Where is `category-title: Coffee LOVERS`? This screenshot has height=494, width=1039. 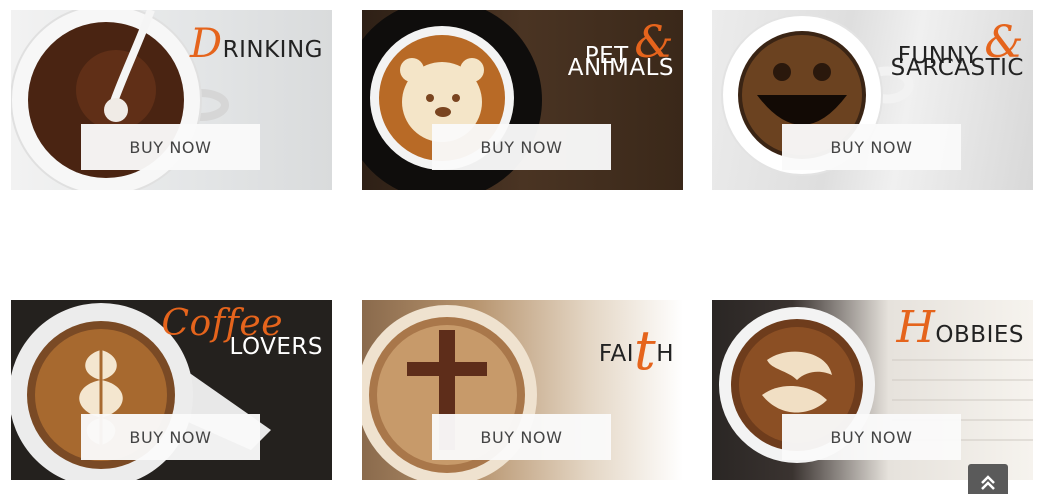
category-title: Coffee LOVERS is located at coordinates (242, 331).